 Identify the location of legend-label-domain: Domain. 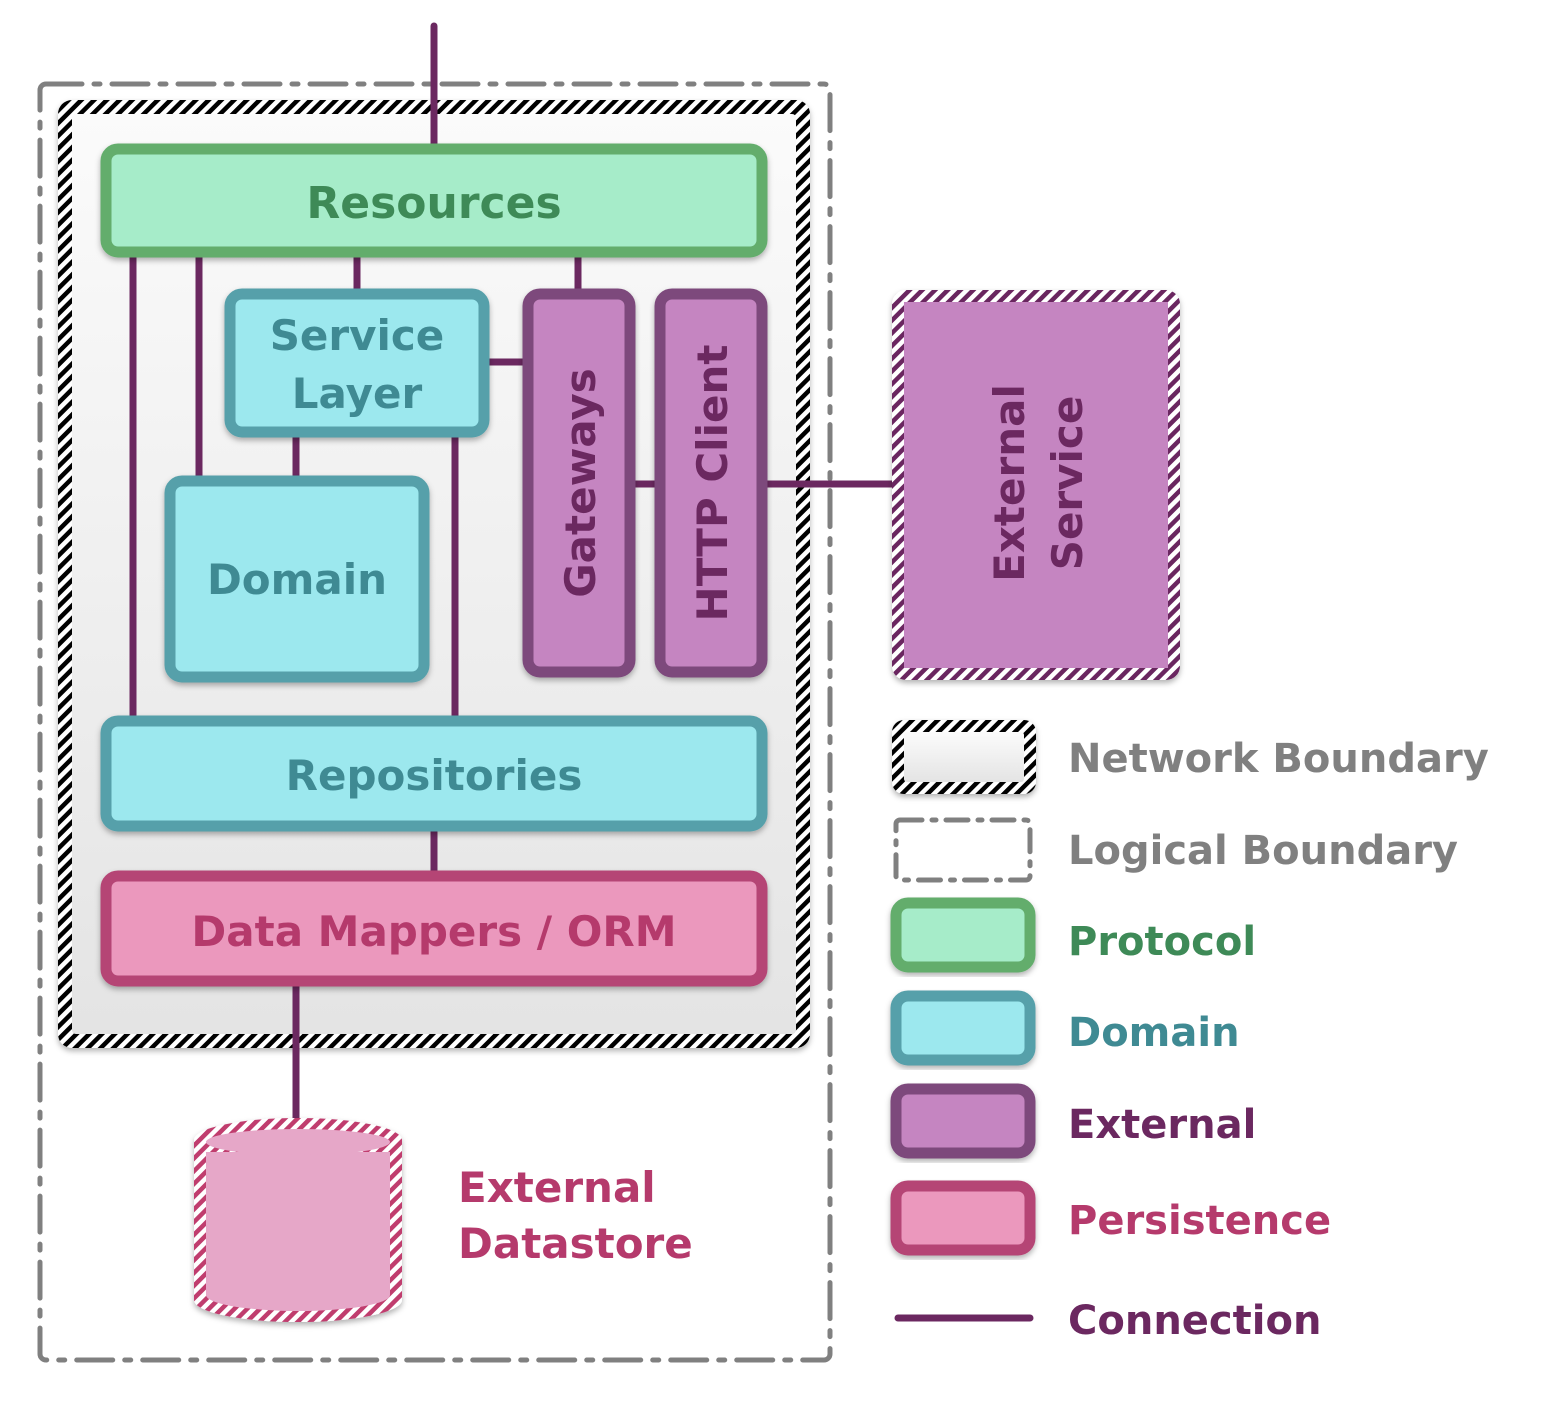
(1154, 1033).